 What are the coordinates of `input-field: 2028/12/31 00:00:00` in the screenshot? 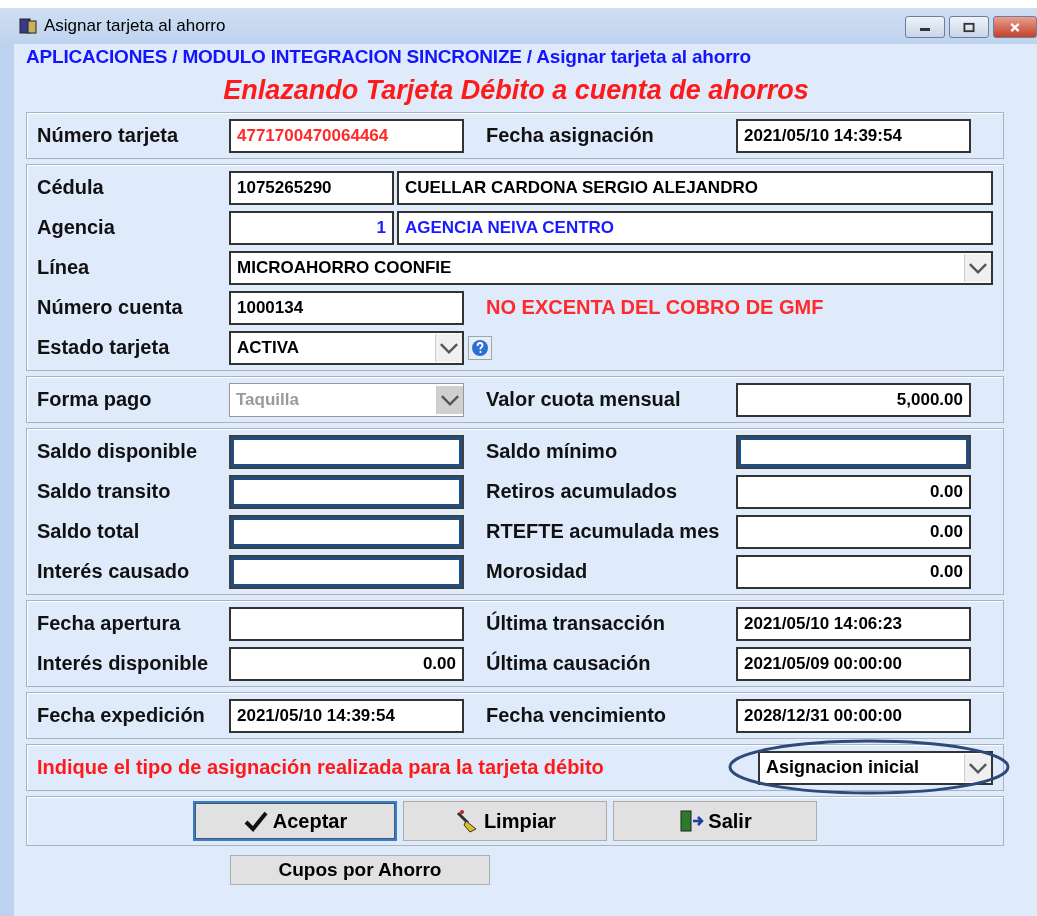 It's located at (853, 715).